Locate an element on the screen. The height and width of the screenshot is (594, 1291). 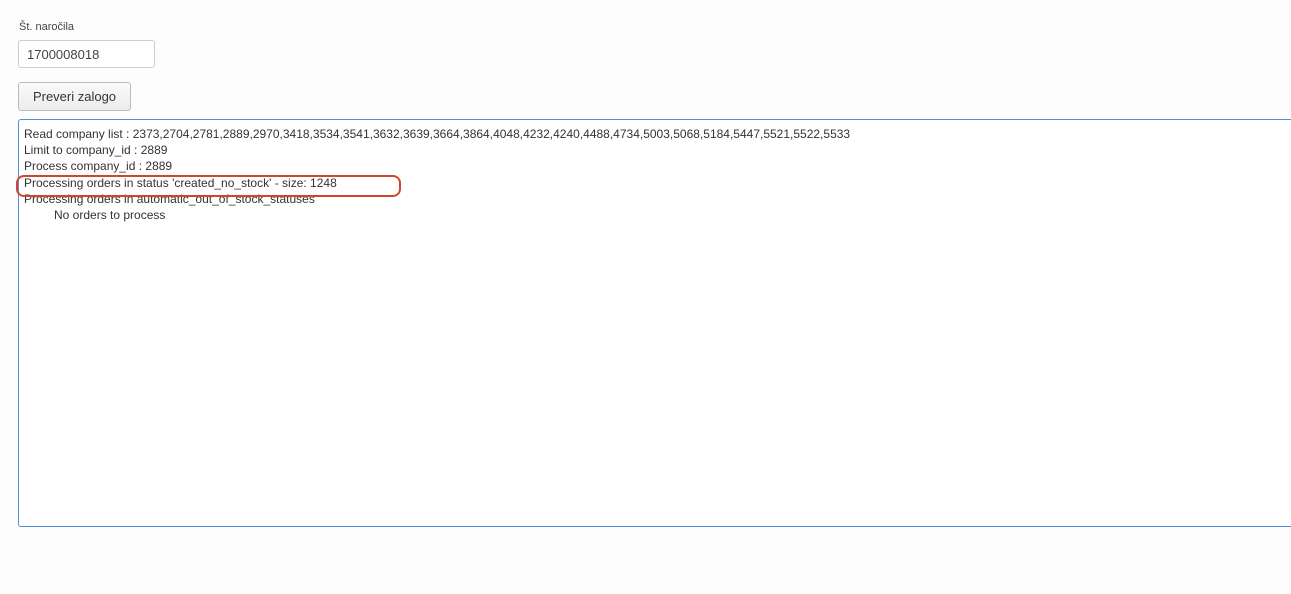
order-number-label: Št. naročila is located at coordinates (47, 27).